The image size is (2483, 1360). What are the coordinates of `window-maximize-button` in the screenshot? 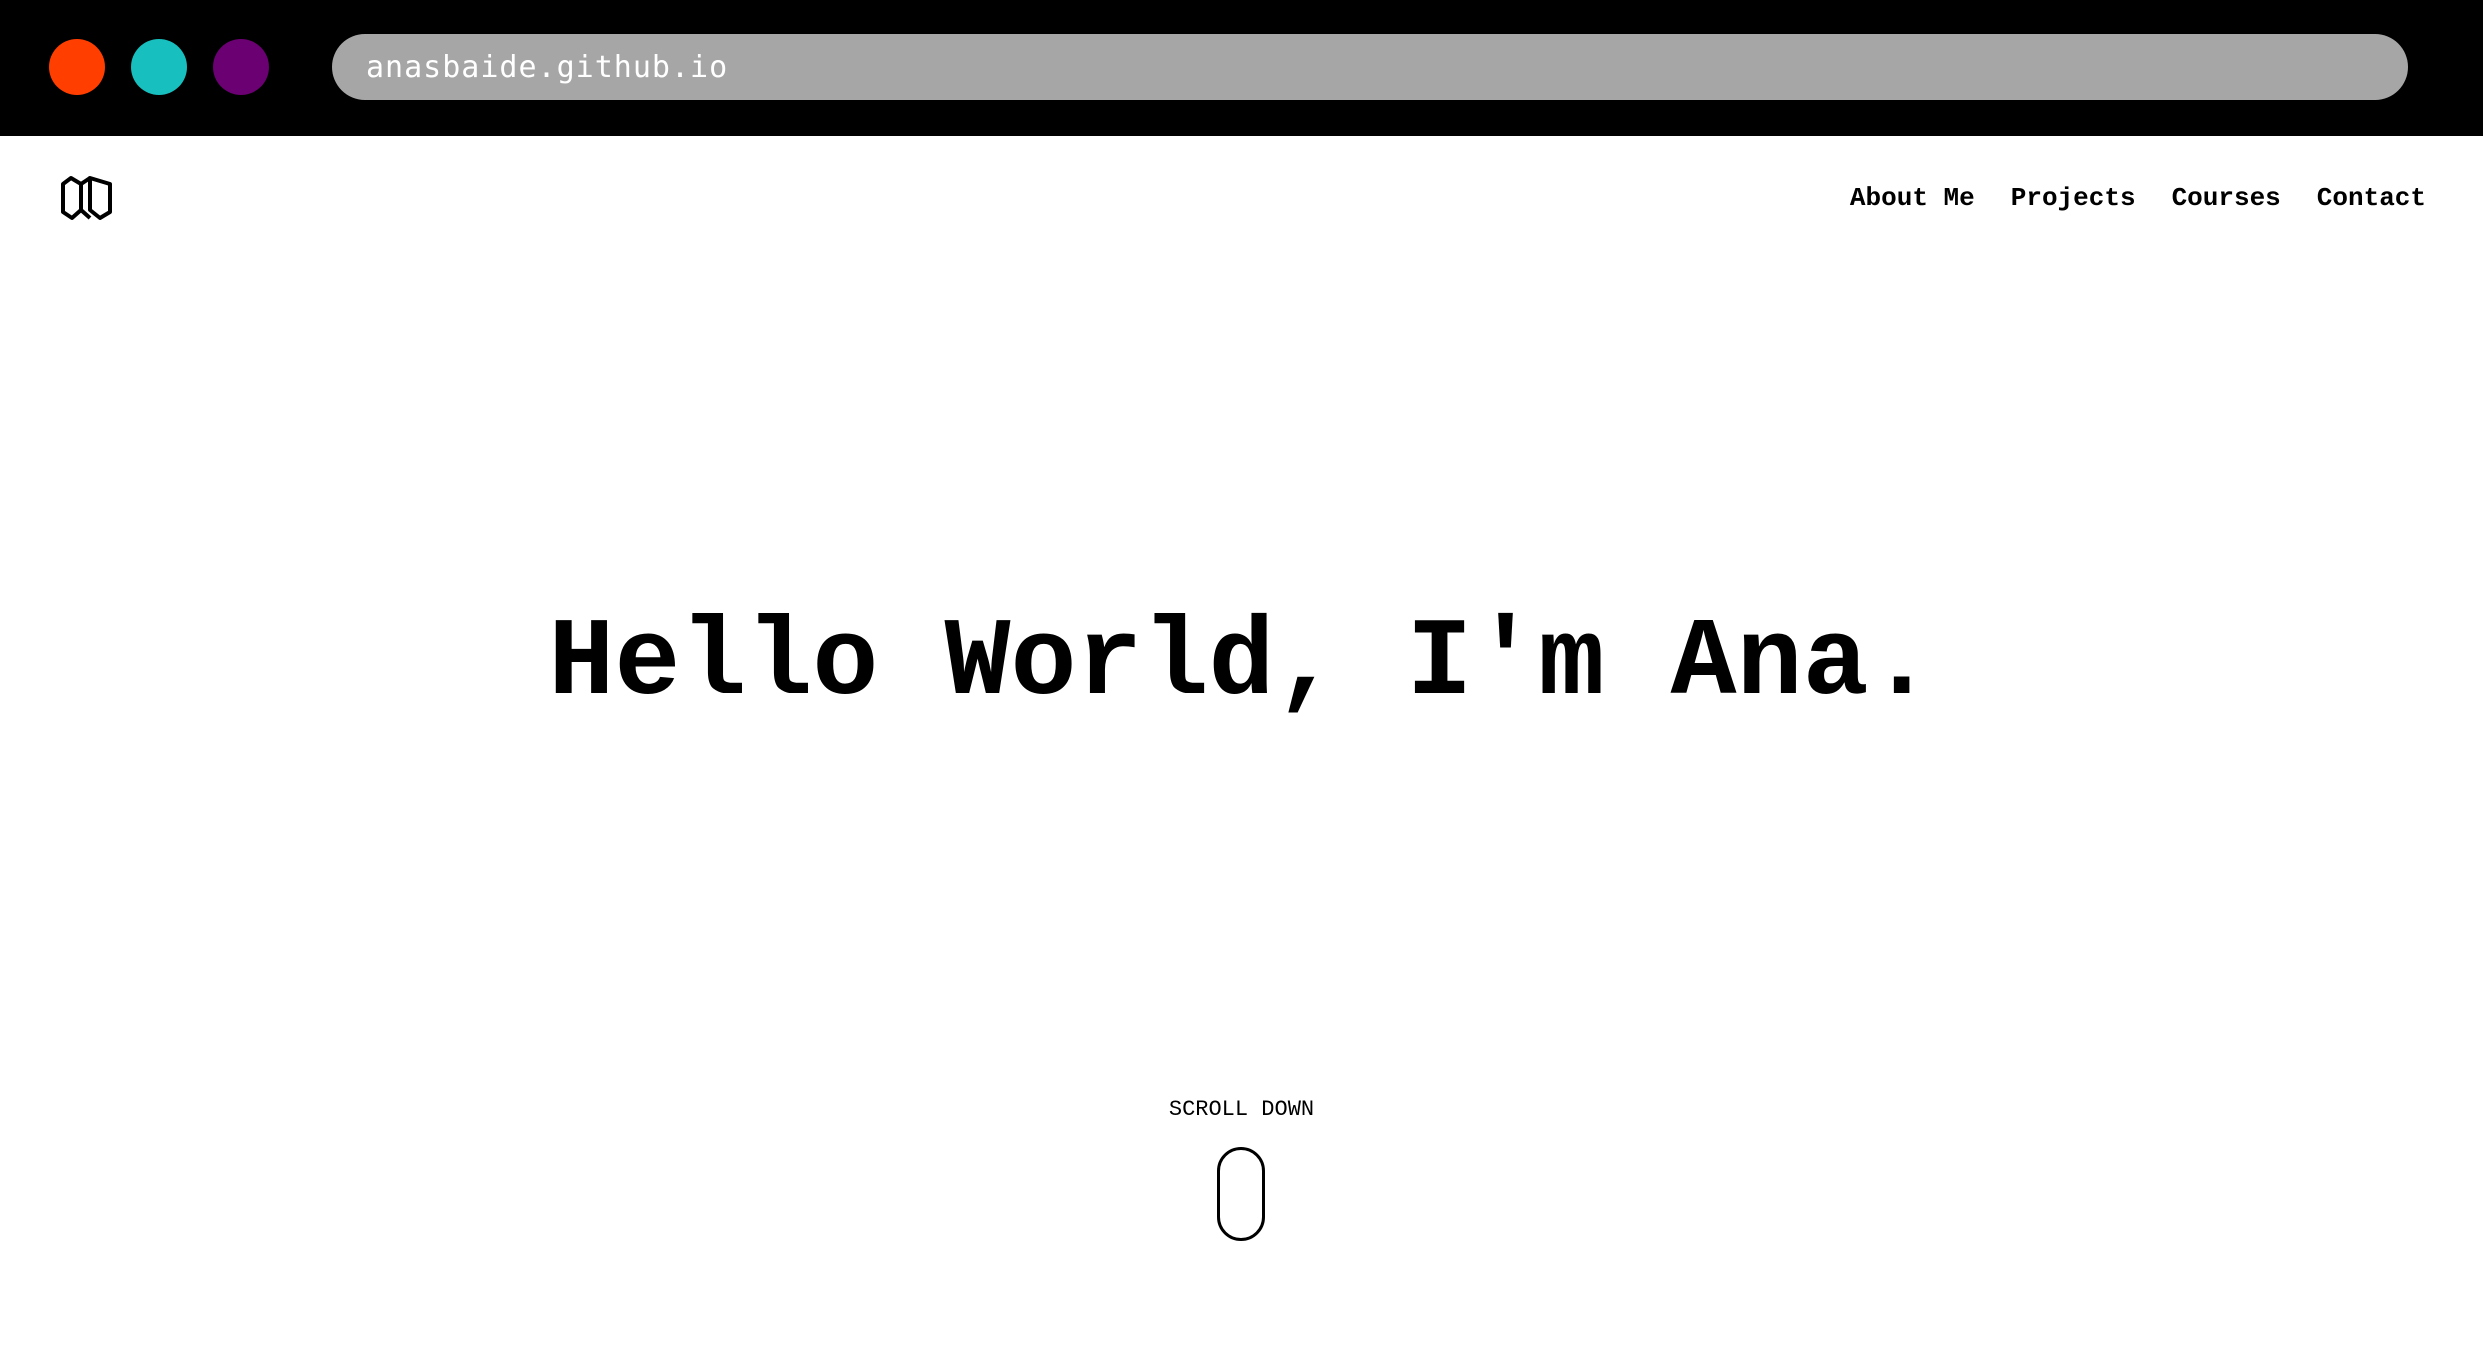 It's located at (241, 67).